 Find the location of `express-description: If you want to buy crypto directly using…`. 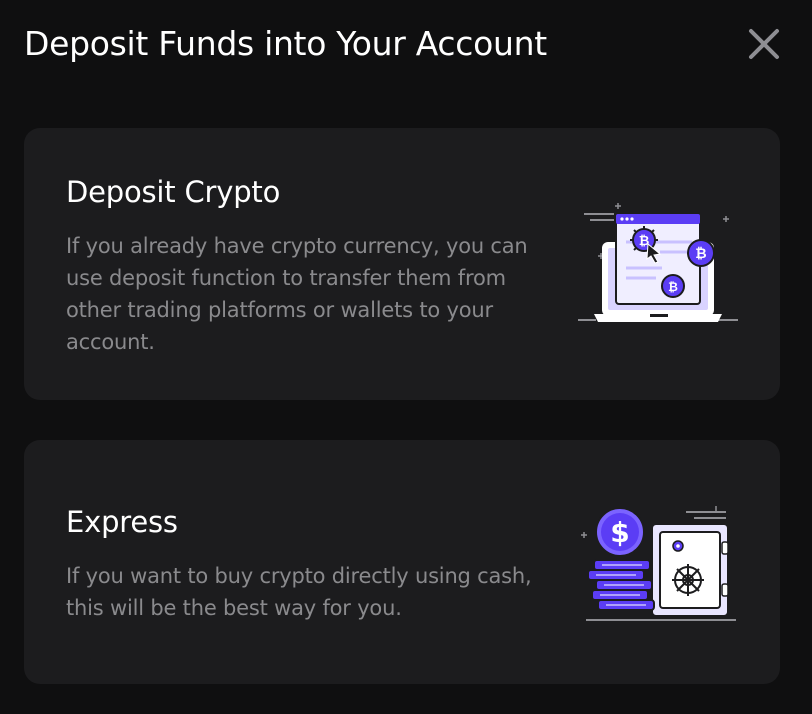

express-description: If you want to buy crypto directly using… is located at coordinates (299, 592).